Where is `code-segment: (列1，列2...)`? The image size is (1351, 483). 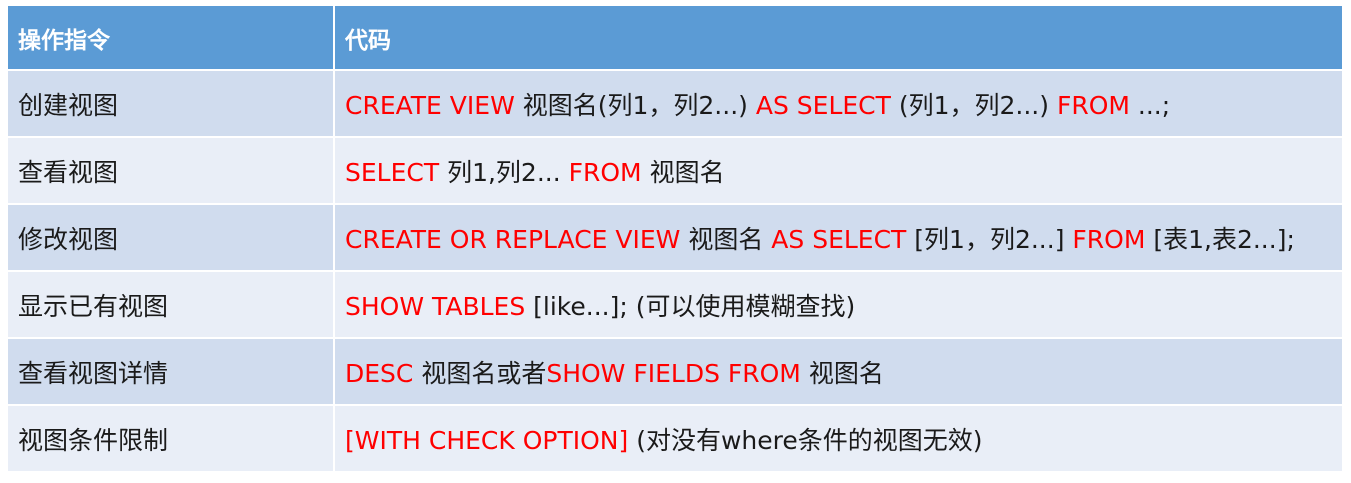
code-segment: (列1，列2...) is located at coordinates (973, 105).